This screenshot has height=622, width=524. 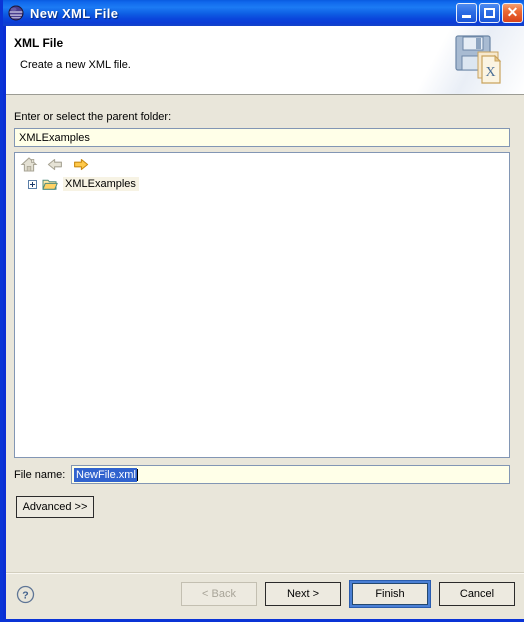 What do you see at coordinates (55, 507) in the screenshot?
I see `advanced-button: Advanced >>` at bounding box center [55, 507].